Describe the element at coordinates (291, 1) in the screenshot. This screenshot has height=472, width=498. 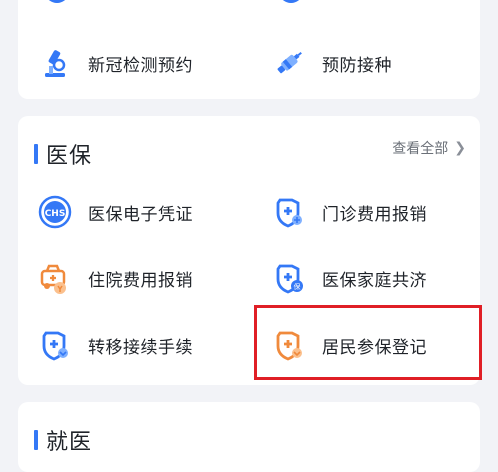
I see `partial-icon-right` at that location.